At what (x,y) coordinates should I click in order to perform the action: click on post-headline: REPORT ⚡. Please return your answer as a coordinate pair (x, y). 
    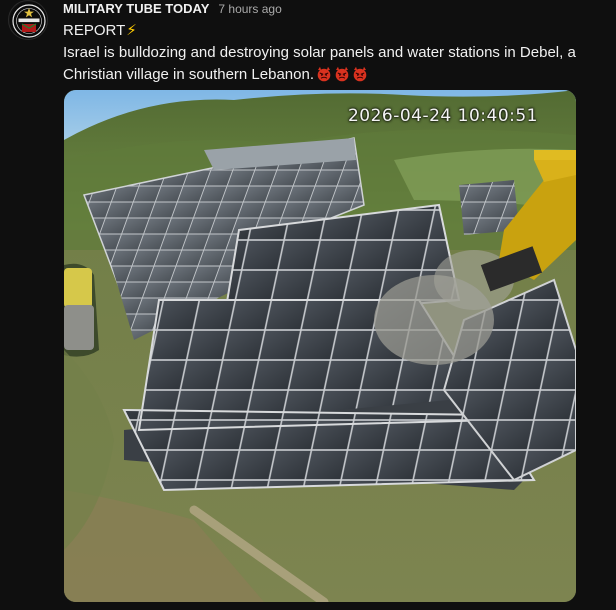
    Looking at the image, I should click on (338, 31).